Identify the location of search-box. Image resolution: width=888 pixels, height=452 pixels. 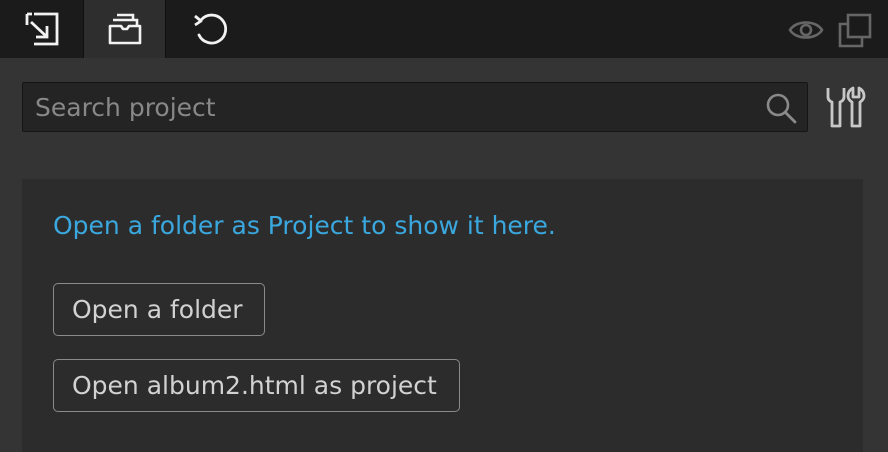
(415, 107).